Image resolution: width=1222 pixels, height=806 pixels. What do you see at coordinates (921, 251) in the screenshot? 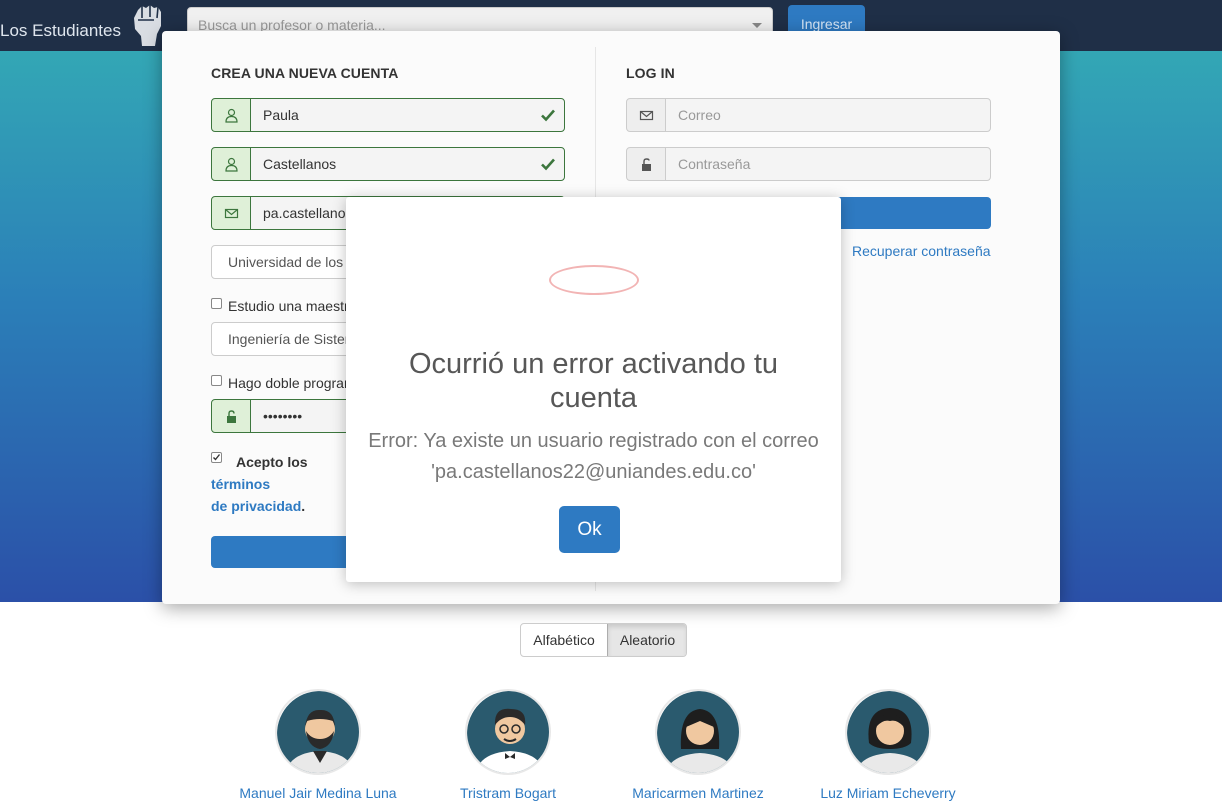
I see `recover-password-link: Recuperar contraseña` at bounding box center [921, 251].